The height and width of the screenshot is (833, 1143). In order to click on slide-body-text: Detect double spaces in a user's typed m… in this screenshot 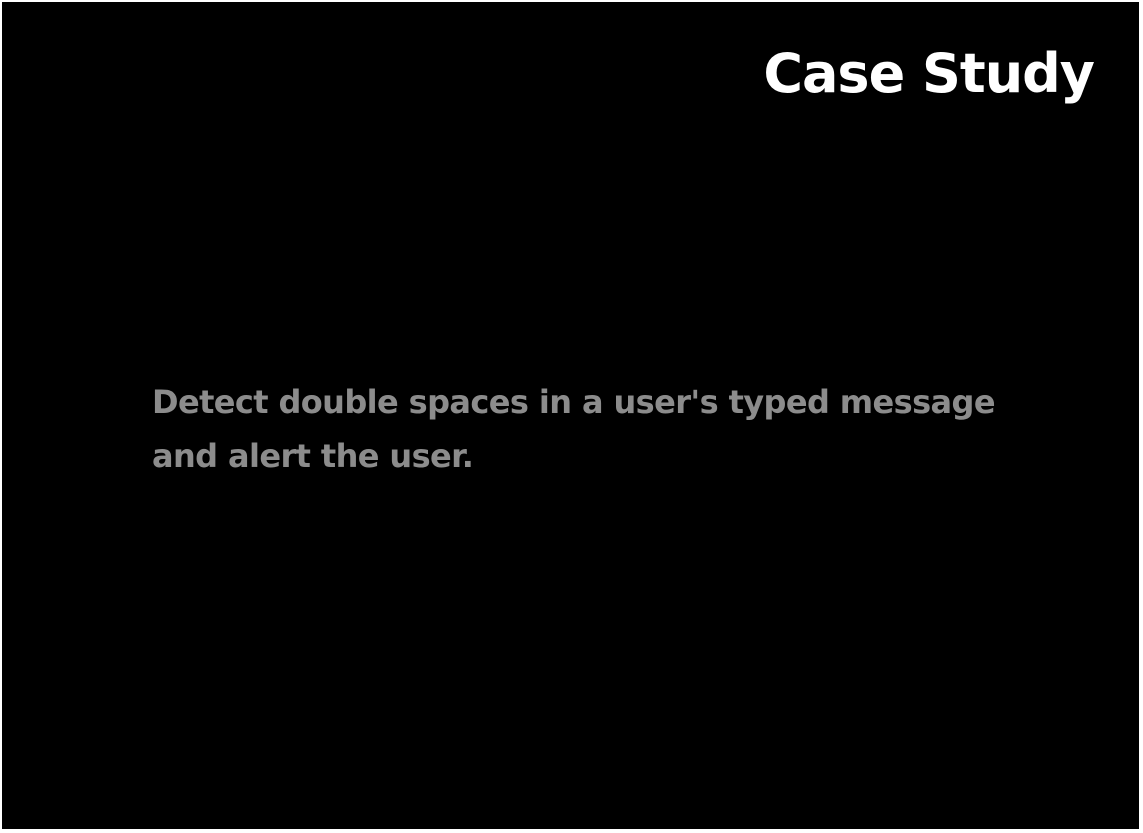, I will do `click(574, 429)`.